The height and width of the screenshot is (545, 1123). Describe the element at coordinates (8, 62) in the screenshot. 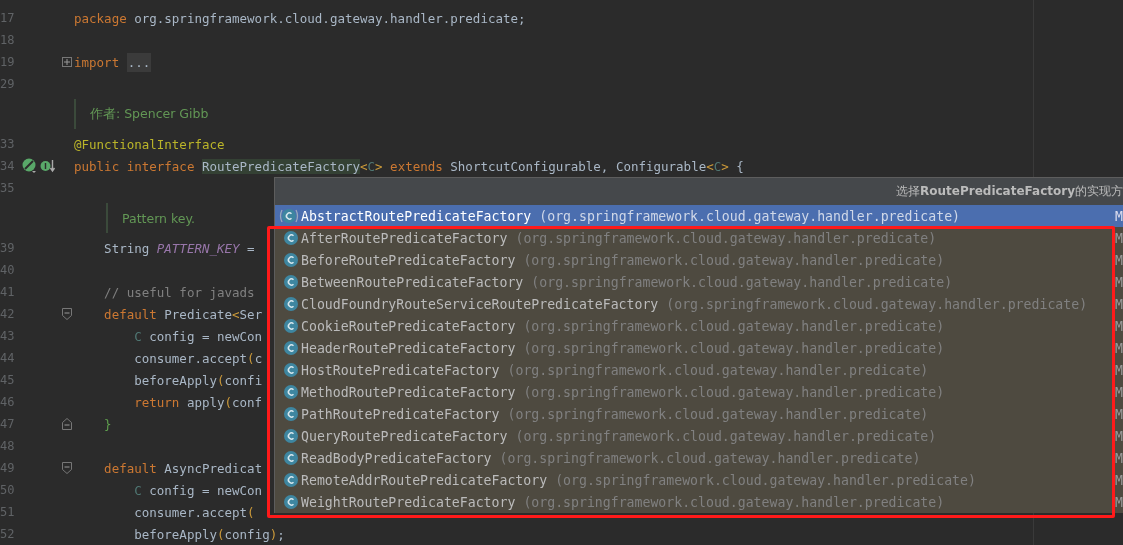

I see `line-number: 19` at that location.